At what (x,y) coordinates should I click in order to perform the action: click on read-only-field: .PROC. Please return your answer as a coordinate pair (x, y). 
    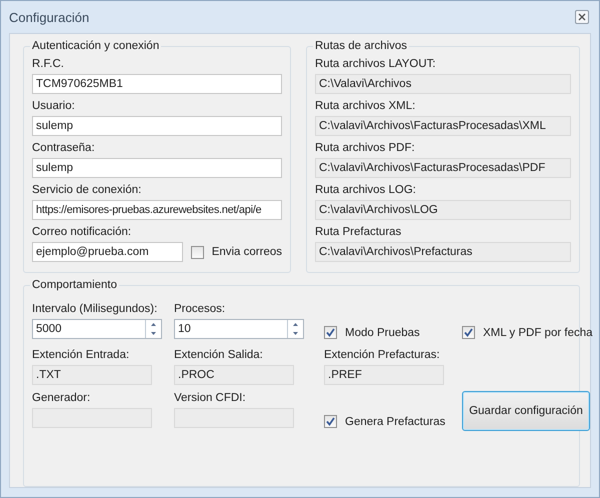
    Looking at the image, I should click on (234, 375).